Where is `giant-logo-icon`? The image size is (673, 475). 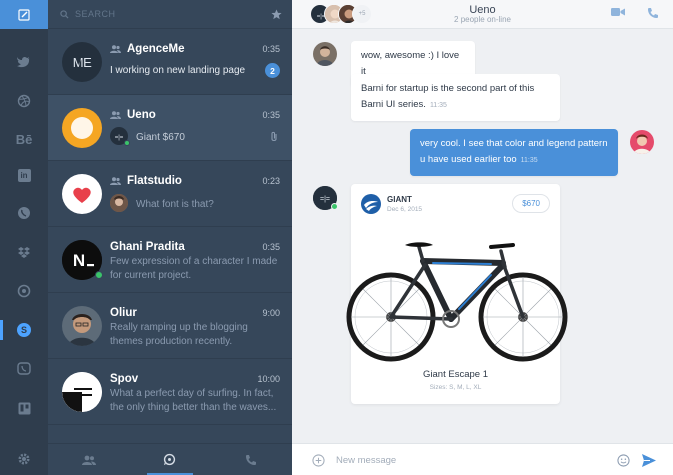 giant-logo-icon is located at coordinates (371, 204).